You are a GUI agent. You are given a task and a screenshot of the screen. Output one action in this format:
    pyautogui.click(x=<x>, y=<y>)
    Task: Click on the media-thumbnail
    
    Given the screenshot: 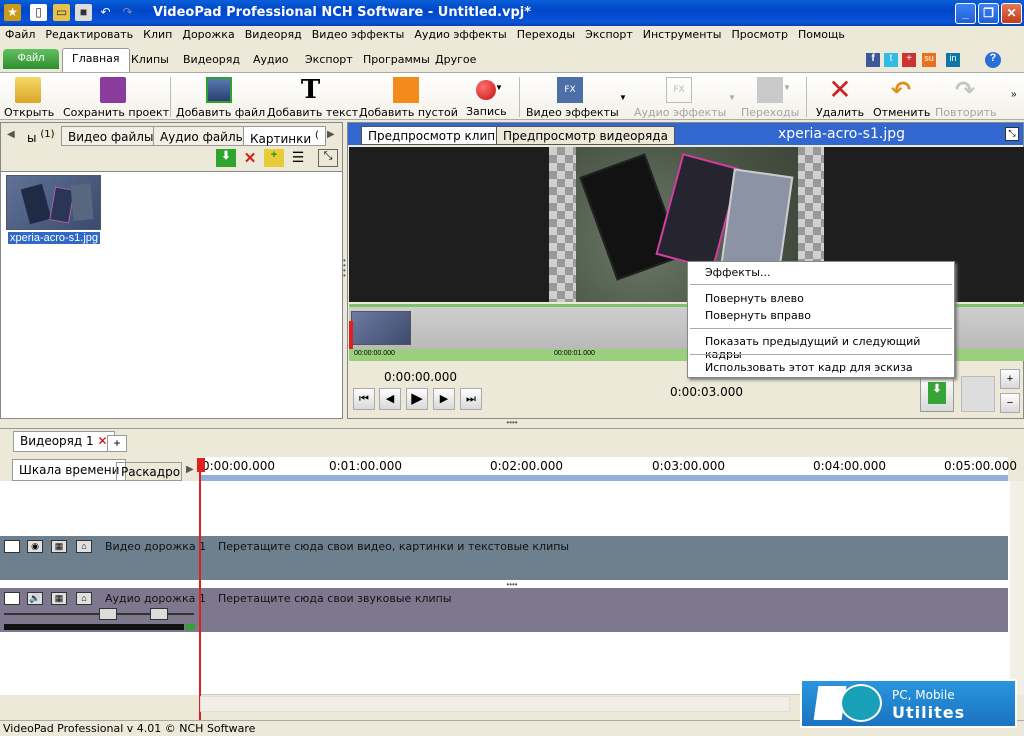 What is the action you would take?
    pyautogui.click(x=53, y=202)
    